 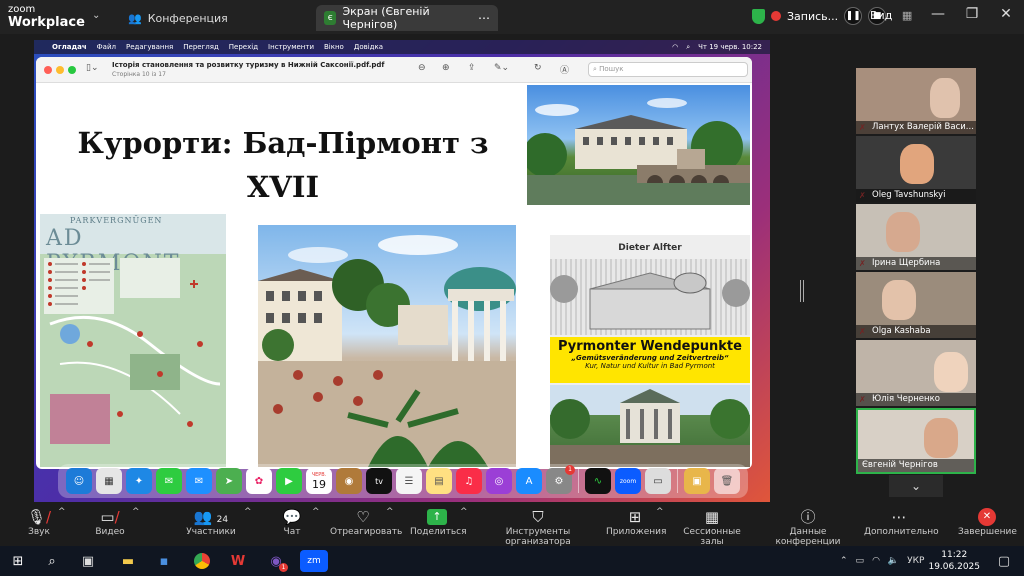 I want to click on tab-screen-share: є Экран (Євгеній Чернігов) ⋯, so click(x=407, y=18).